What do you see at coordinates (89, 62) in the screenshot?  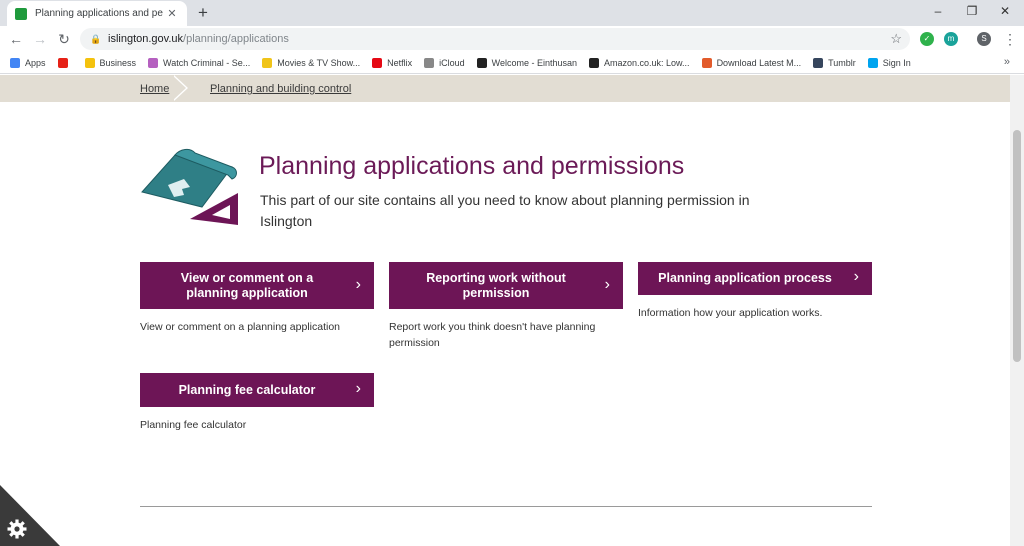 I see `folder-icon` at bounding box center [89, 62].